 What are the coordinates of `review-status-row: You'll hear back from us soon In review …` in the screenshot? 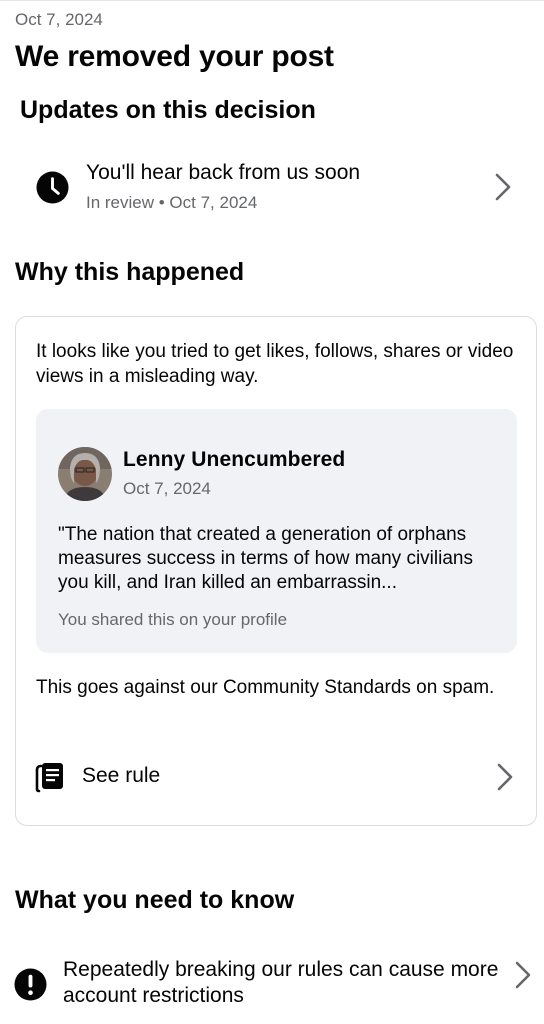 It's located at (272, 188).